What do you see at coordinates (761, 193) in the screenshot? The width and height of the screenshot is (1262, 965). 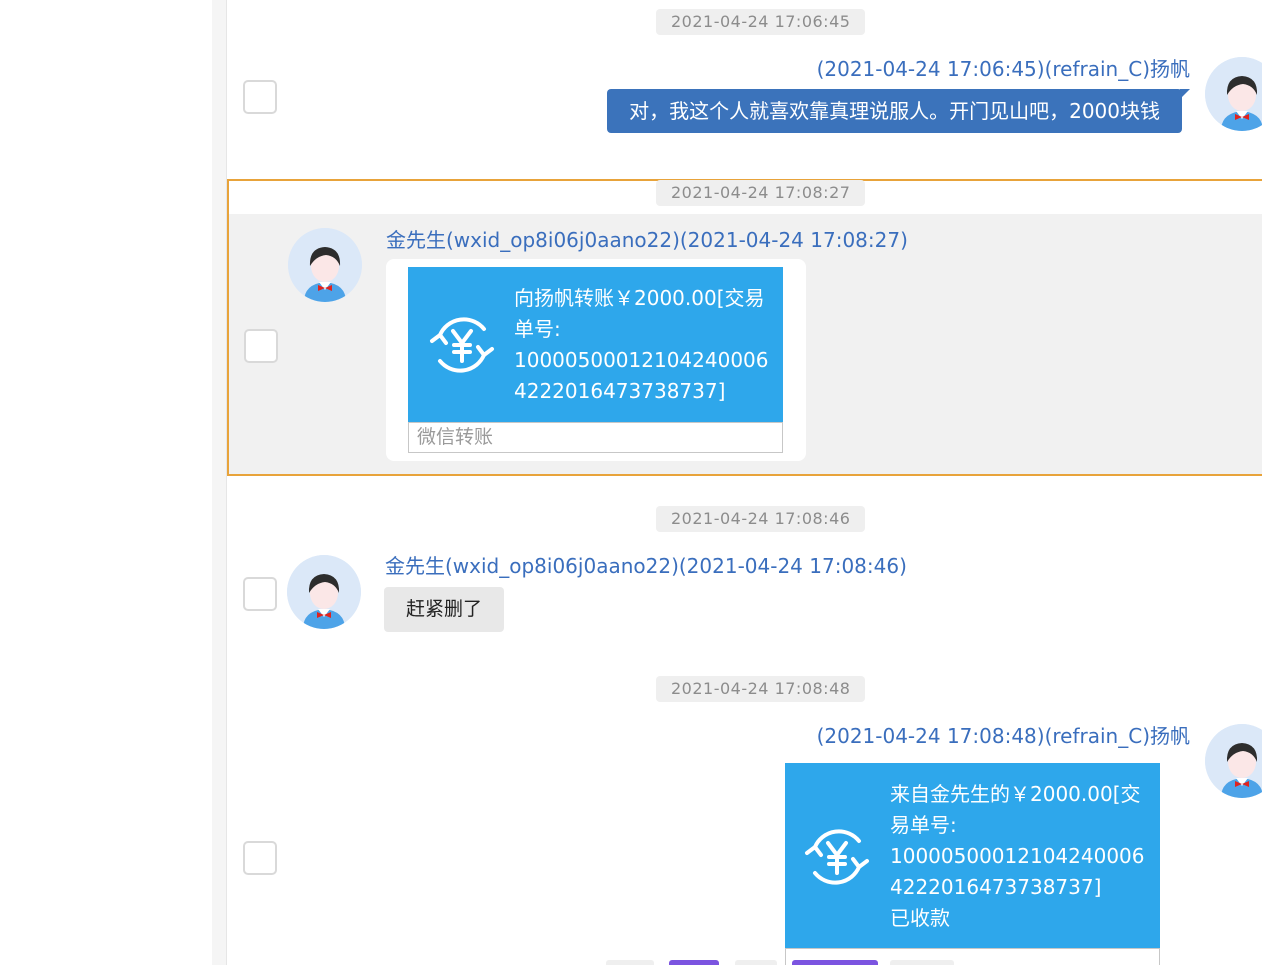 I see `message-timestamp: 2021-04-24 17:08:27` at bounding box center [761, 193].